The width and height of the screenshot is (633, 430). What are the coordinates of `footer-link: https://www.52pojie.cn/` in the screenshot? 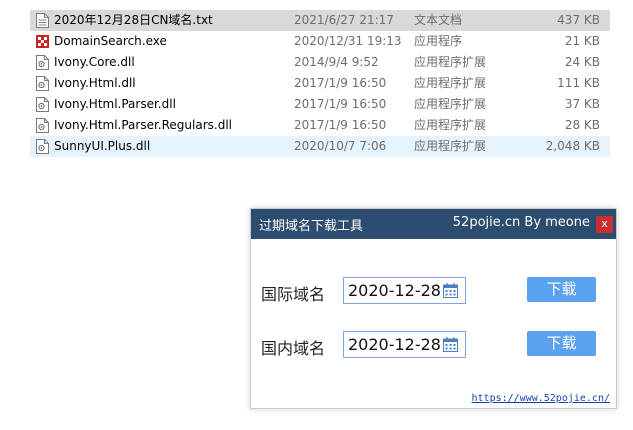 It's located at (541, 398).